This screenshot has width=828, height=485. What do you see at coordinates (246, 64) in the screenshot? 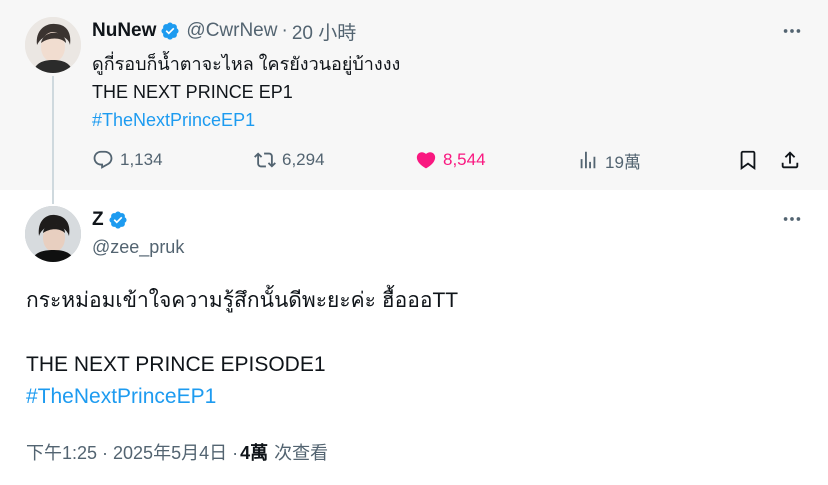
I see `tweet-text-line: ดูกี่รอบก็น้ำตาจะไหล ใครยังวนอยู่บ้างงง` at bounding box center [246, 64].